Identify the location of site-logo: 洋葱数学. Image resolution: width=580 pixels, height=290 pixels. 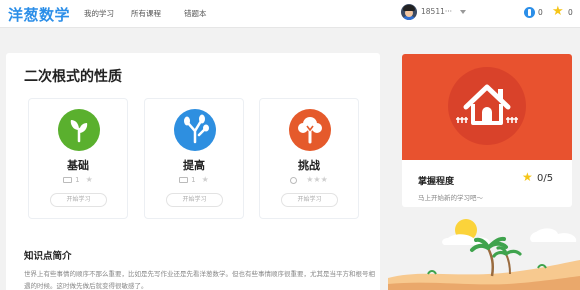
(39, 14).